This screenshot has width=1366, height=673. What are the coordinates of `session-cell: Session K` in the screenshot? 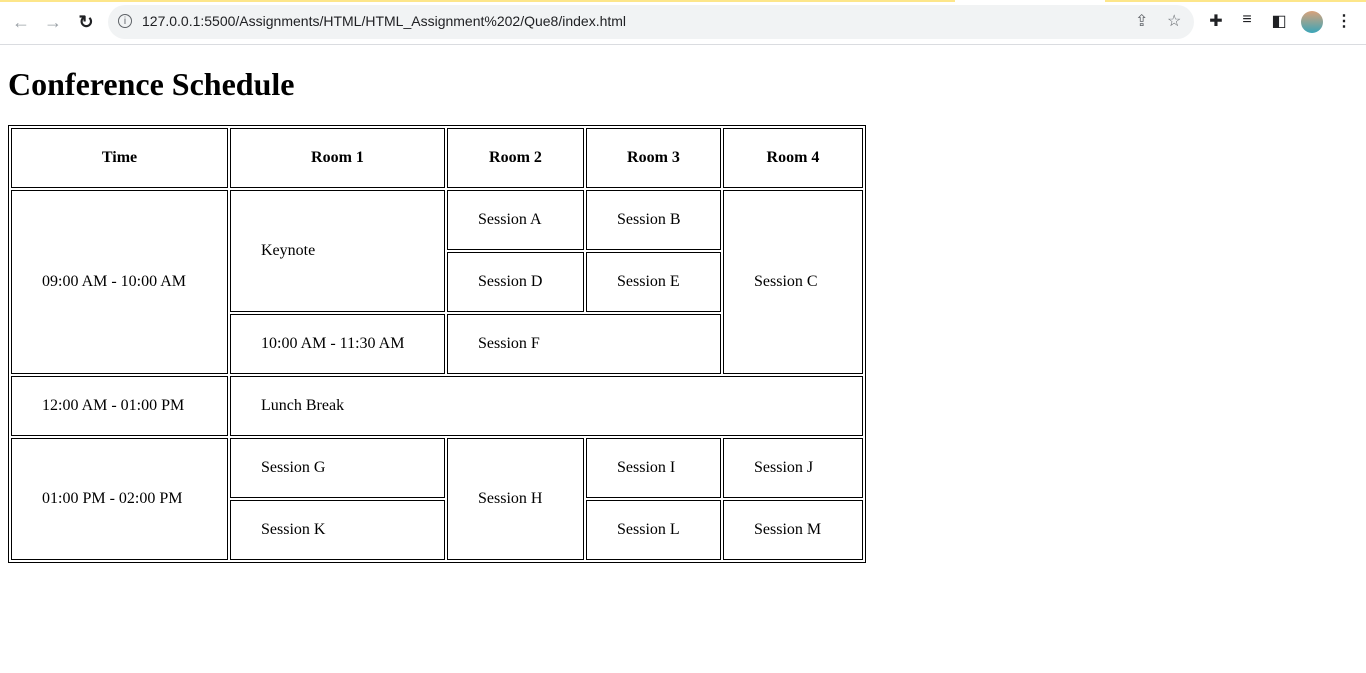 It's located at (337, 530).